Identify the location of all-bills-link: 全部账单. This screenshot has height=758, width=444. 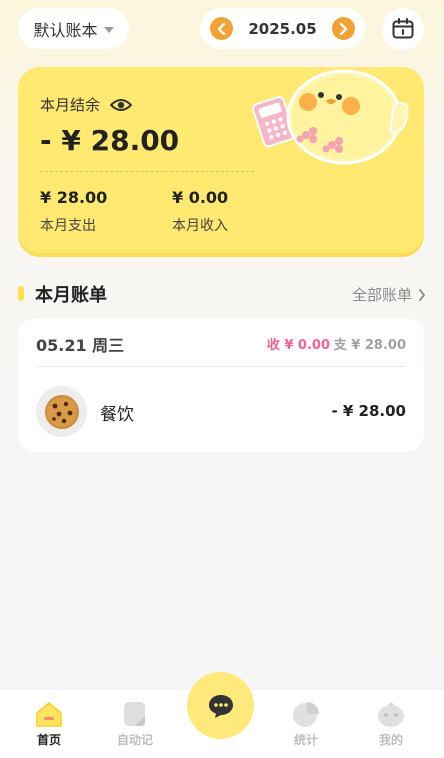
(389, 294).